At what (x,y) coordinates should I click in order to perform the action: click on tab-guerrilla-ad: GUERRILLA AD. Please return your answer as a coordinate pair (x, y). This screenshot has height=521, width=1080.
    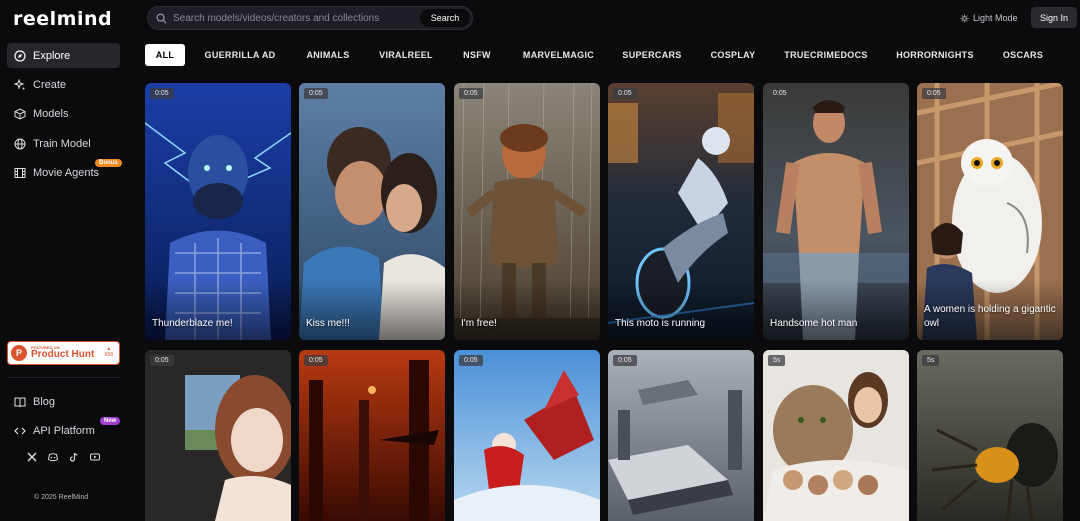
    Looking at the image, I should click on (240, 55).